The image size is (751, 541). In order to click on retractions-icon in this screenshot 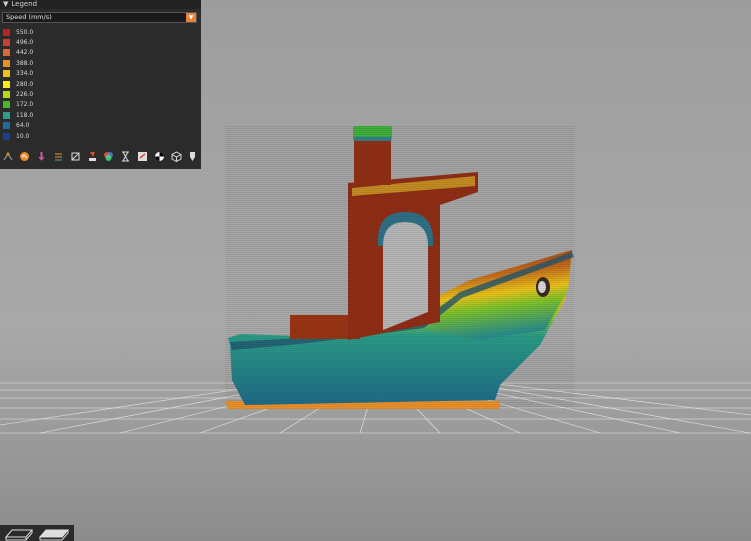, I will do `click(42, 156)`.